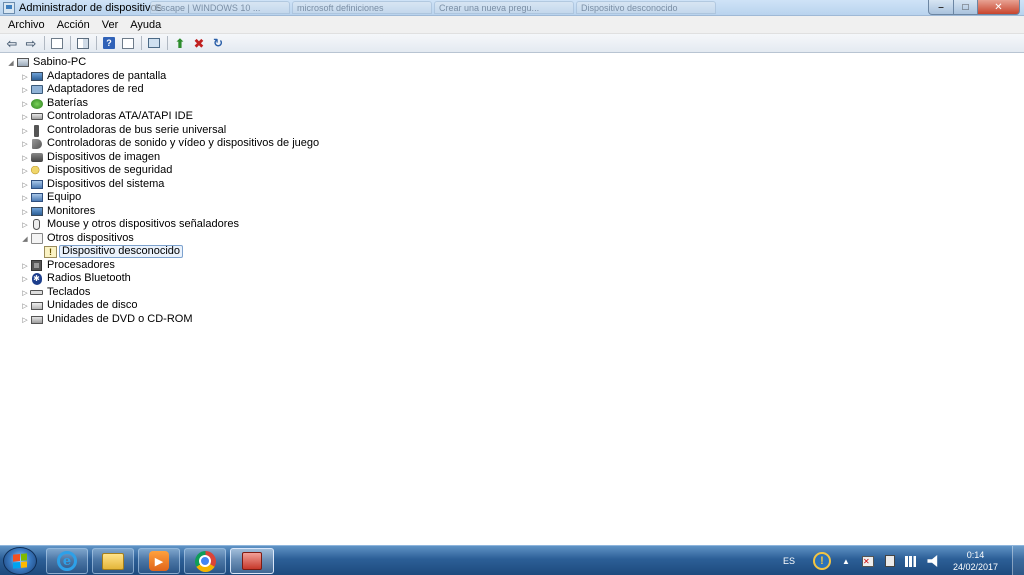  I want to click on back-button: ⇦, so click(12, 43).